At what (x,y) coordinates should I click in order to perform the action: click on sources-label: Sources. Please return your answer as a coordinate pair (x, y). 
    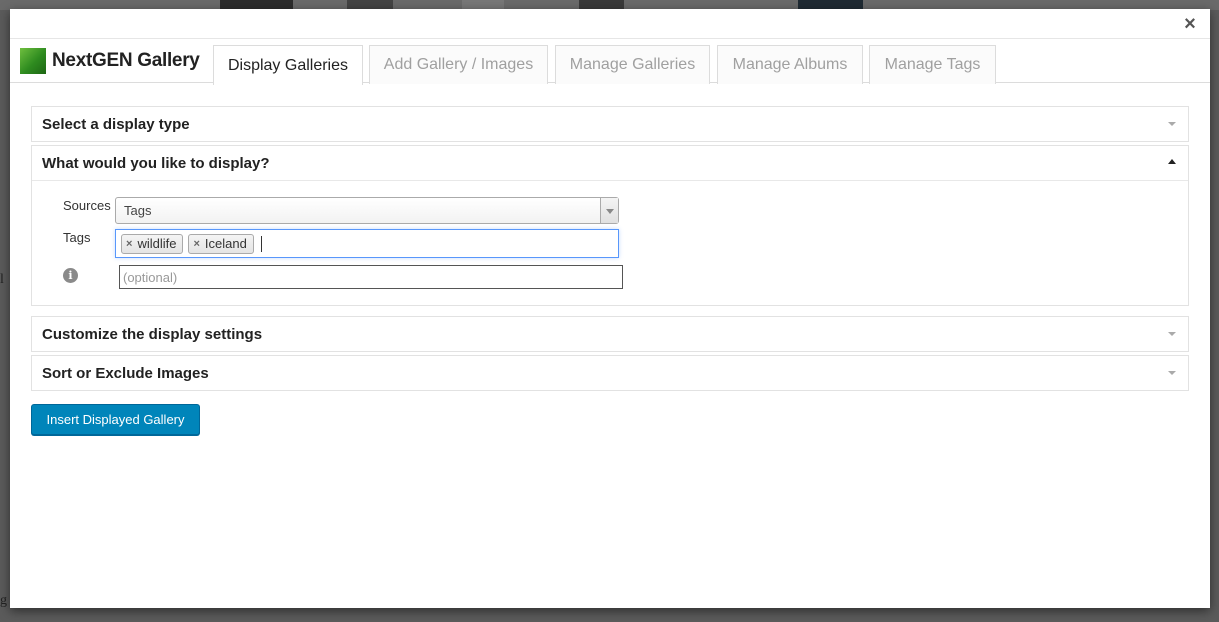
    Looking at the image, I should click on (87, 205).